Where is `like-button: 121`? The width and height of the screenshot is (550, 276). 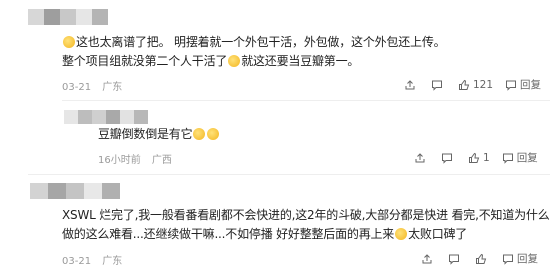
like-button: 121 is located at coordinates (475, 85).